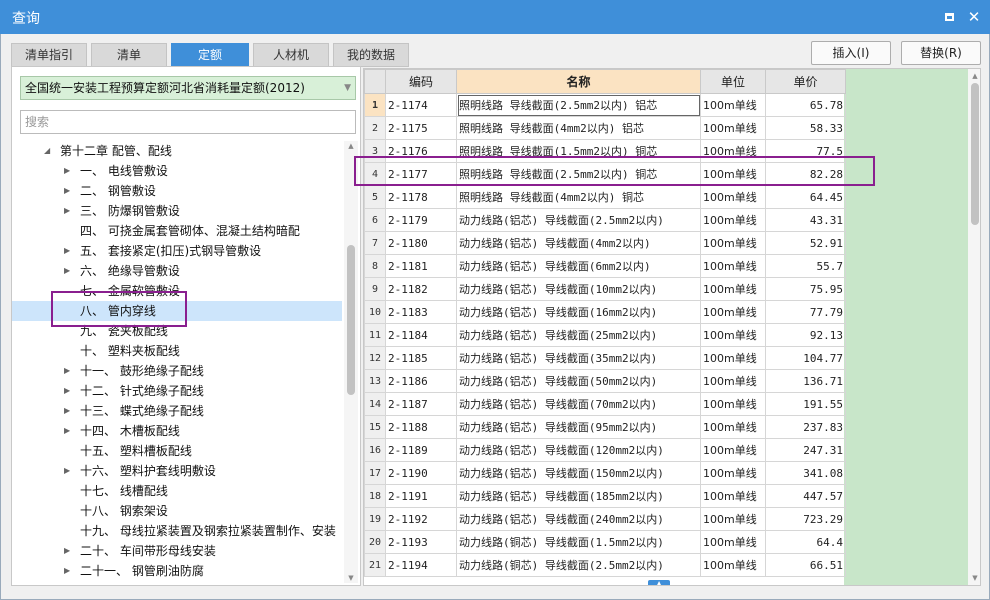 This screenshot has height=600, width=990. I want to click on cell-code: 2-1189, so click(421, 450).